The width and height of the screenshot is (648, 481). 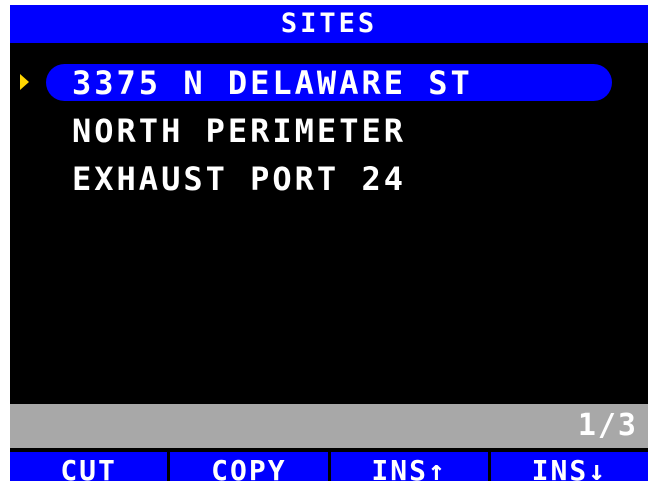 I want to click on insert-above-button-label: INS↑, so click(x=409, y=467).